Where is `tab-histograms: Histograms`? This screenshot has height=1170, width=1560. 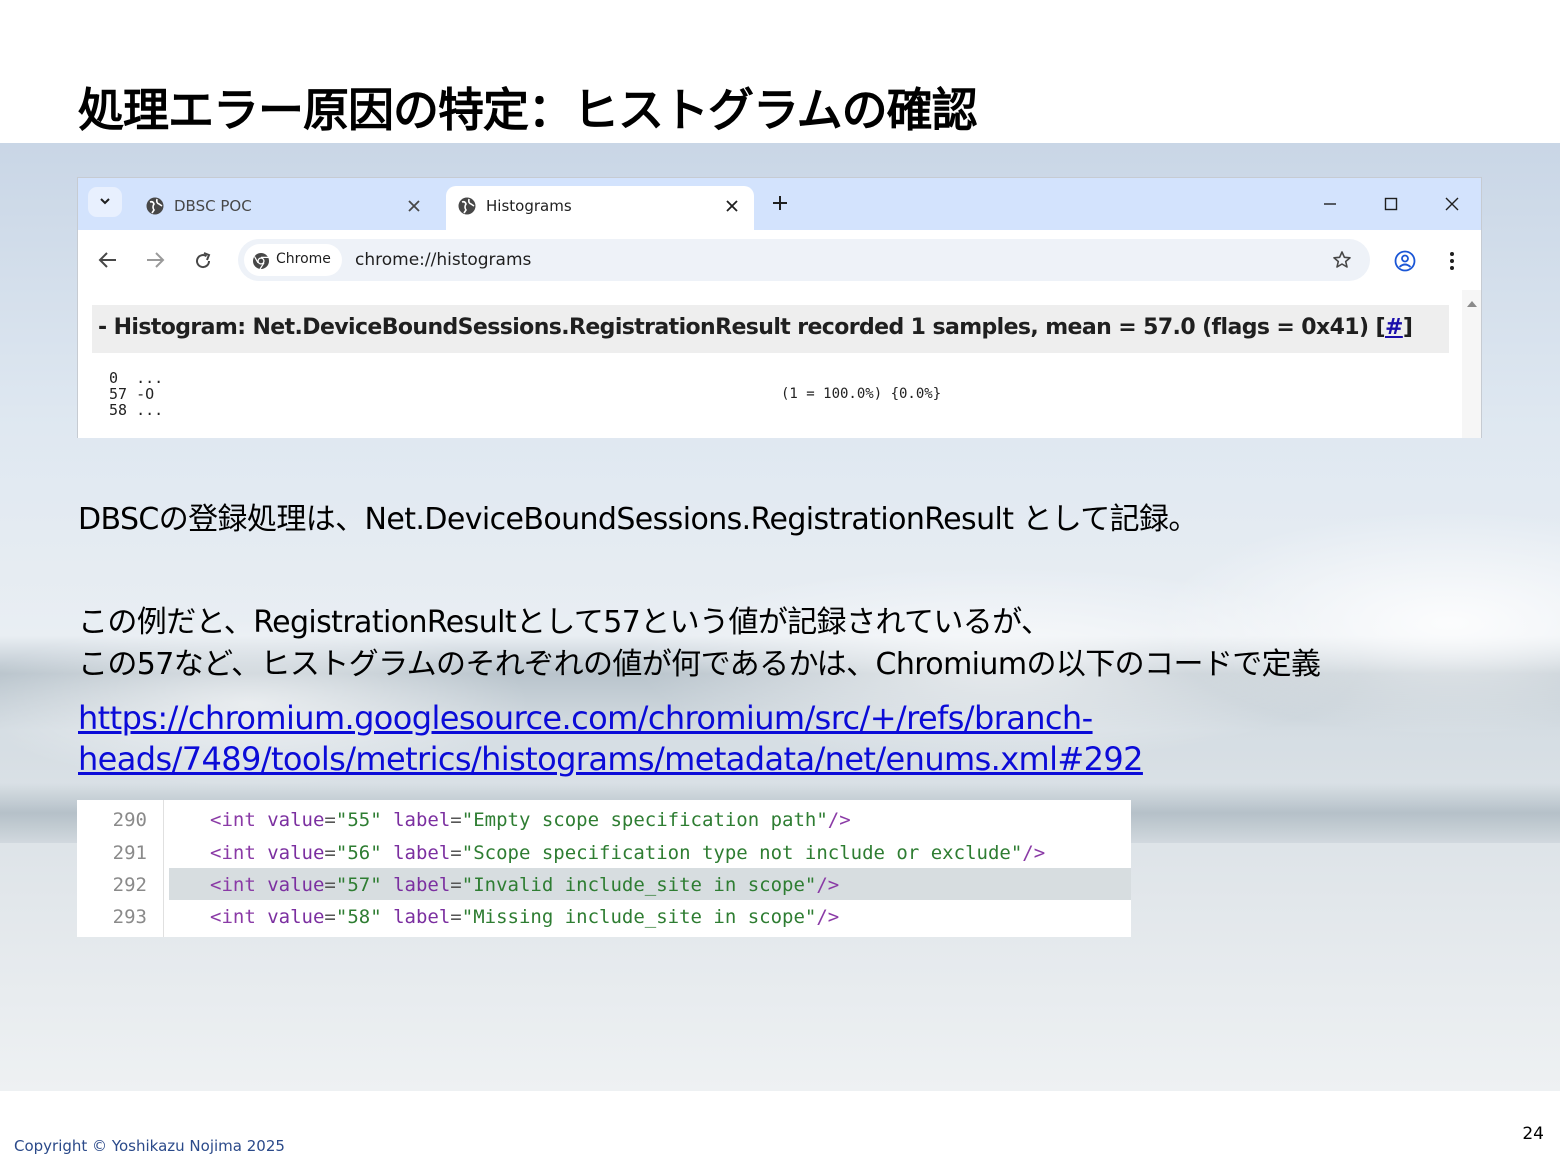 tab-histograms: Histograms is located at coordinates (600, 208).